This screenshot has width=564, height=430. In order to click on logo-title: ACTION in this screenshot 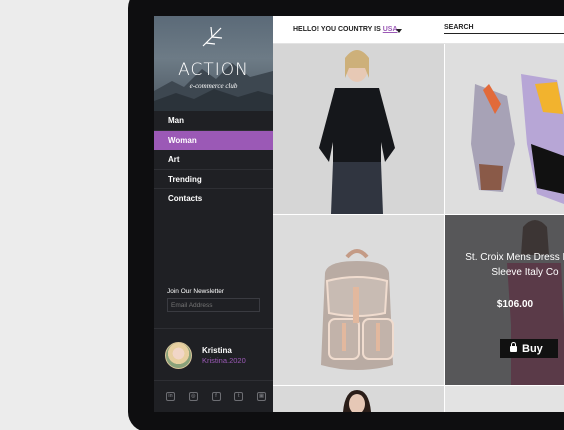, I will do `click(213, 70)`.